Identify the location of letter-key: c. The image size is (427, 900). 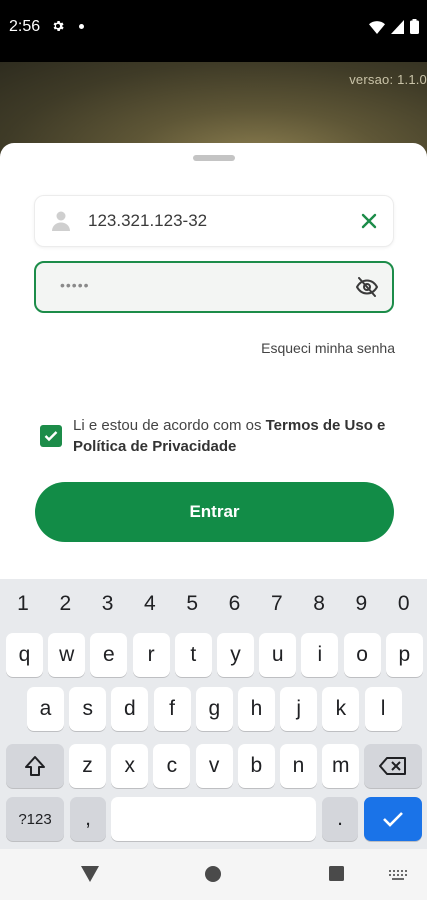
(172, 766).